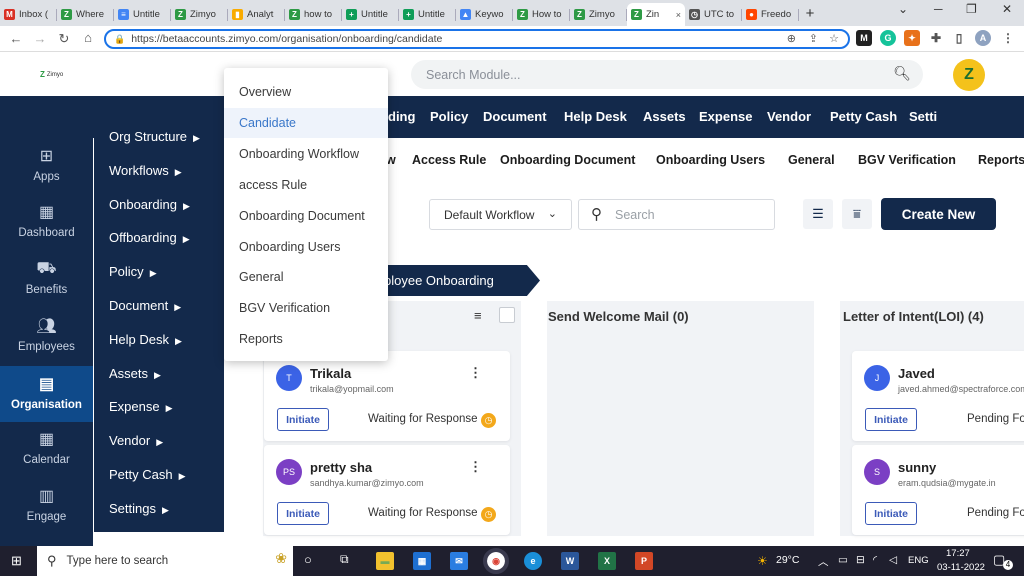 Image resolution: width=1024 pixels, height=576 pixels. Describe the element at coordinates (28, 14) in the screenshot. I see `browser-tab: M Inbox (` at that location.